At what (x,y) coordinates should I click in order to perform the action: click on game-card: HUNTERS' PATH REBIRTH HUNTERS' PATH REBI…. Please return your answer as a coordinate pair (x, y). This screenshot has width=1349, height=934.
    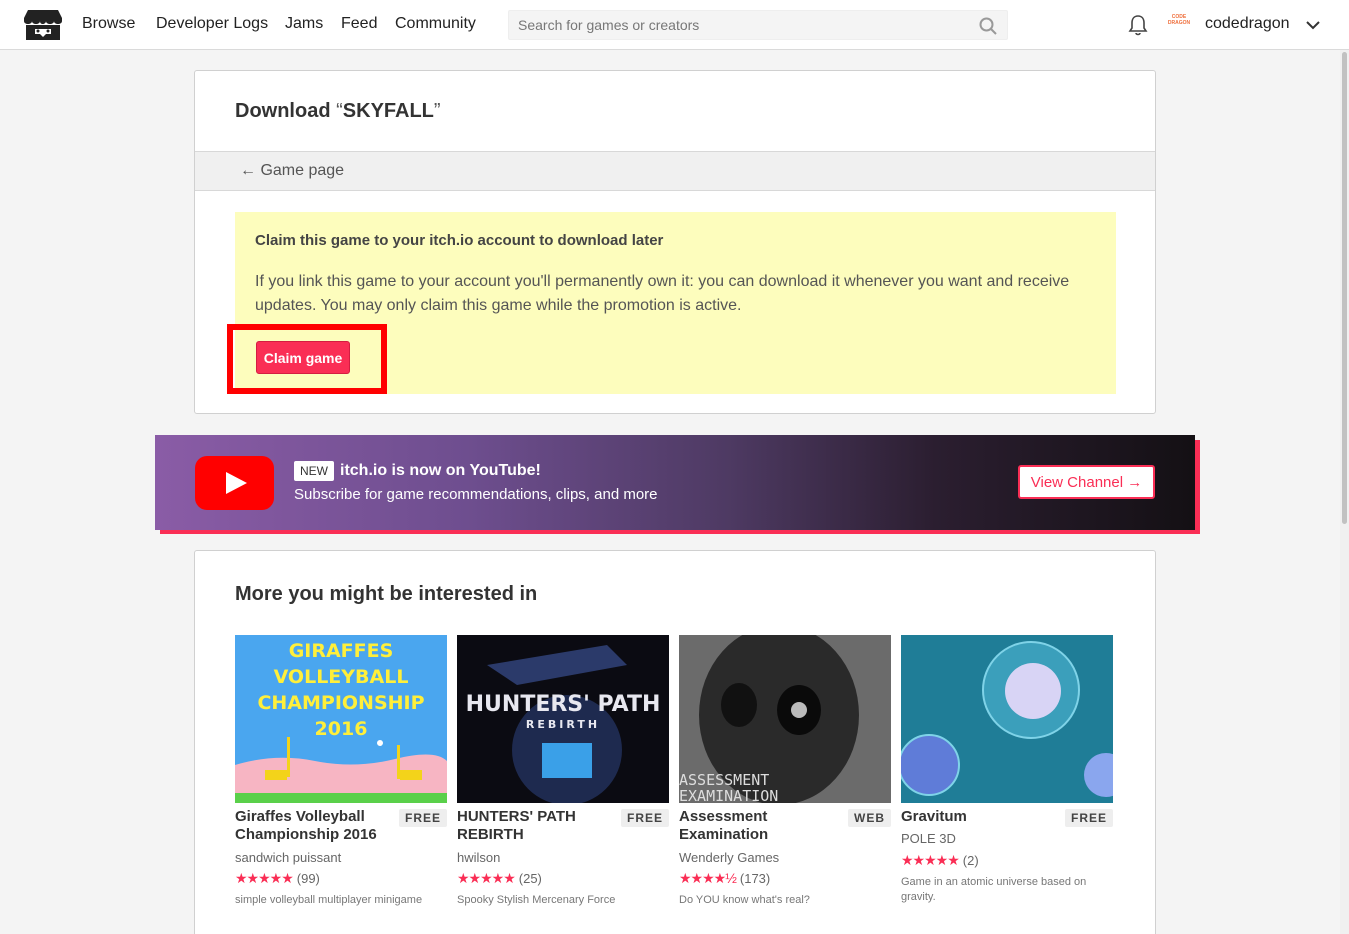
    Looking at the image, I should click on (563, 784).